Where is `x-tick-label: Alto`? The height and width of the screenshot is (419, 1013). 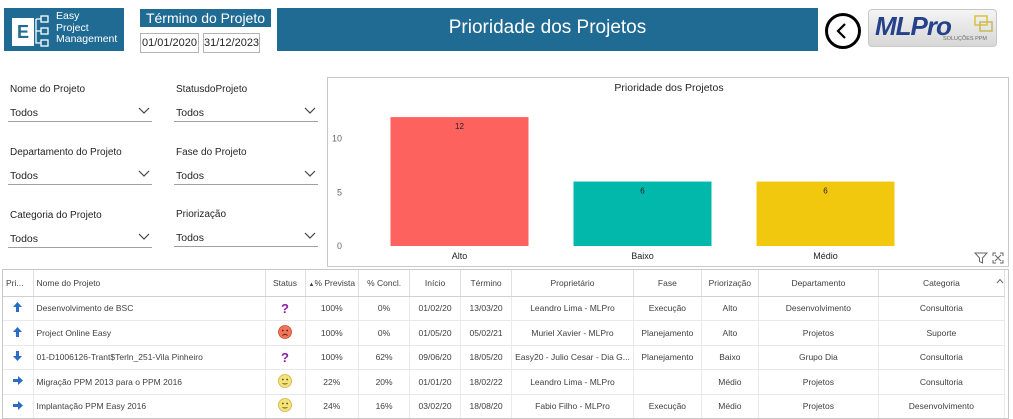
x-tick-label: Alto is located at coordinates (460, 256).